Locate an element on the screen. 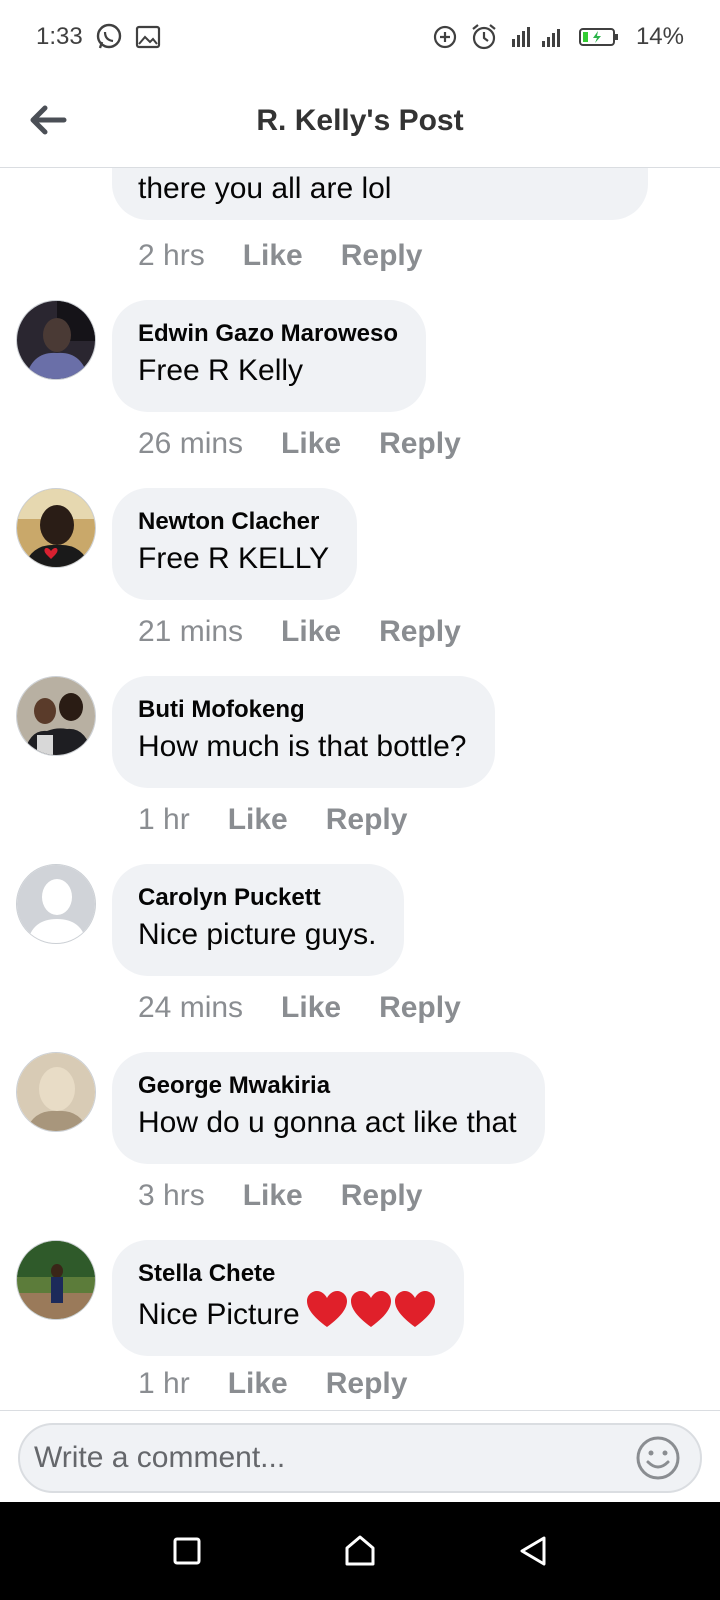  page-title: R. Kelly's Post is located at coordinates (360, 120).